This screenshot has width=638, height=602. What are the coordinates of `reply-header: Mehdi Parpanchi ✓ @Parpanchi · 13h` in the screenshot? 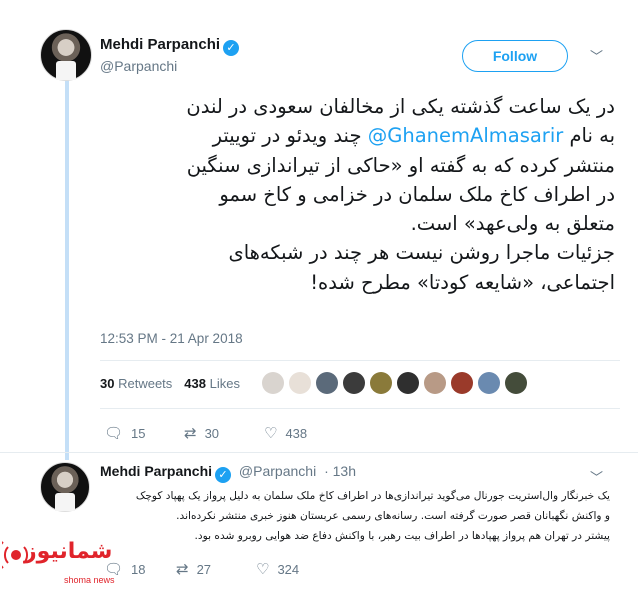 It's located at (228, 473).